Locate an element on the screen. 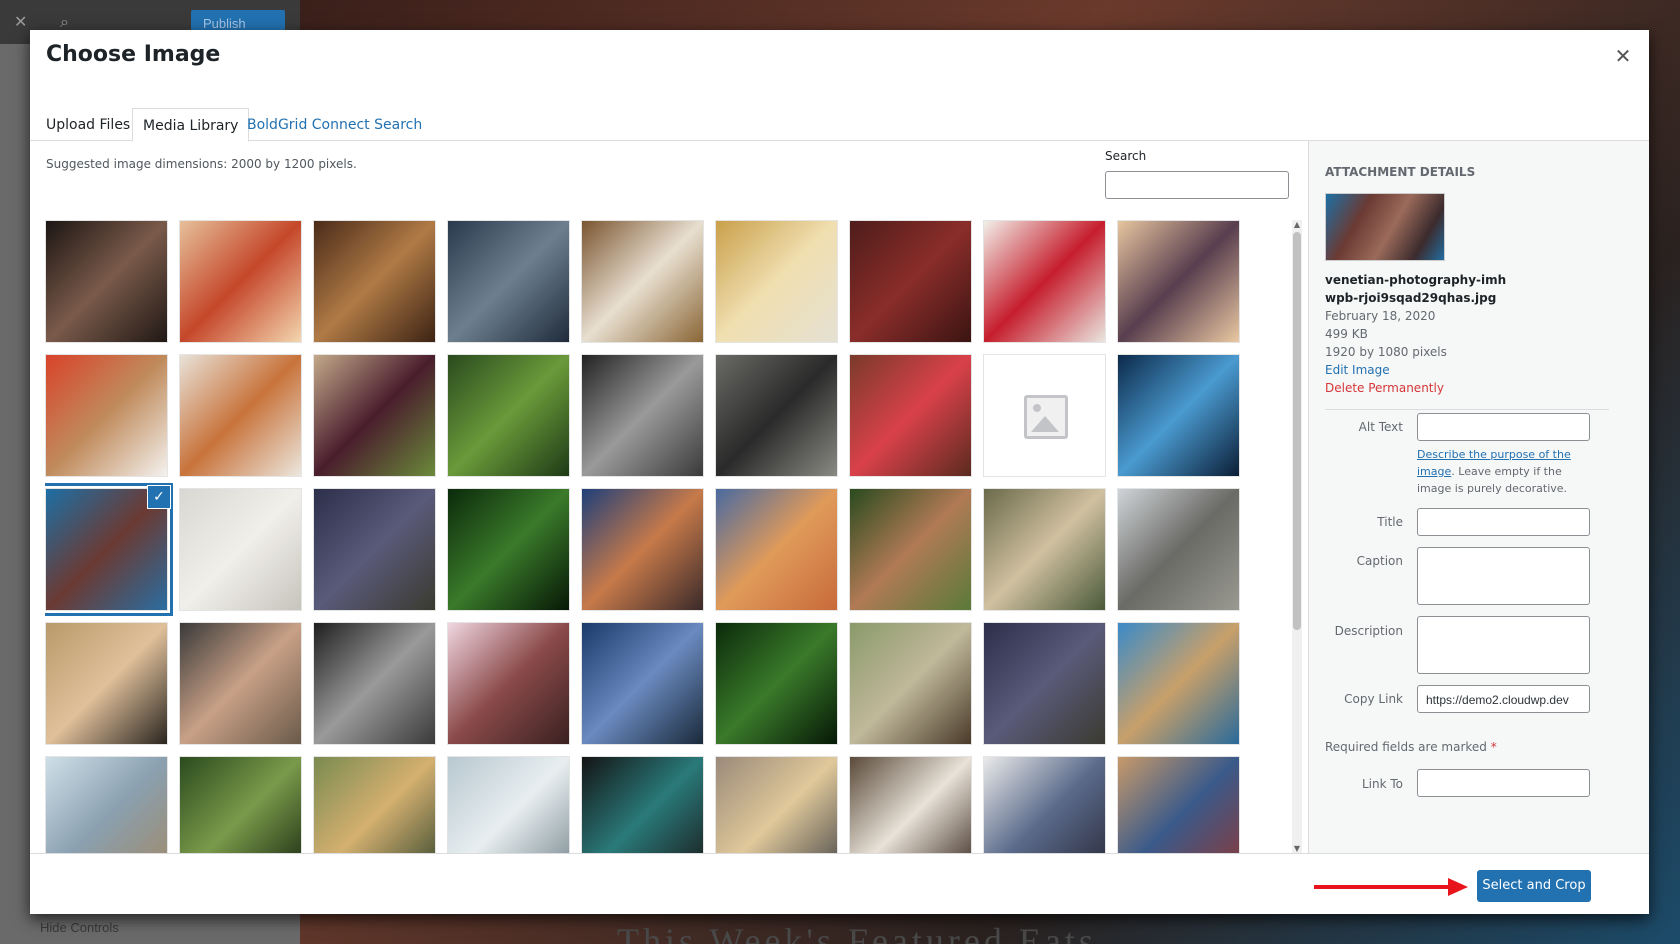 This screenshot has height=944, width=1680. attachment-mountain-sunset is located at coordinates (374, 804).